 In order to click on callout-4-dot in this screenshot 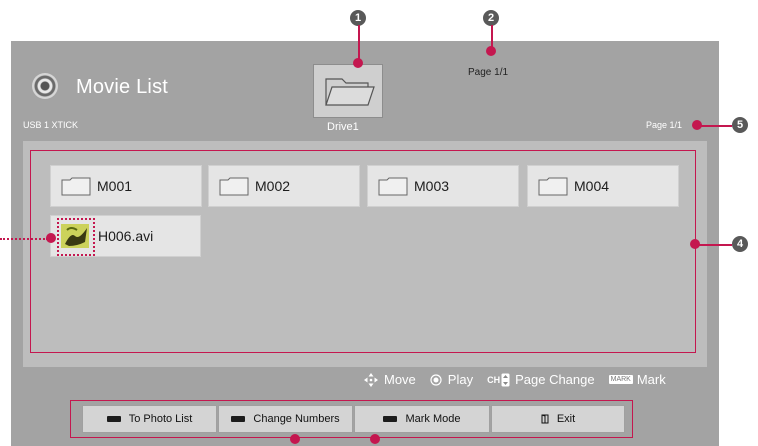, I will do `click(695, 244)`.